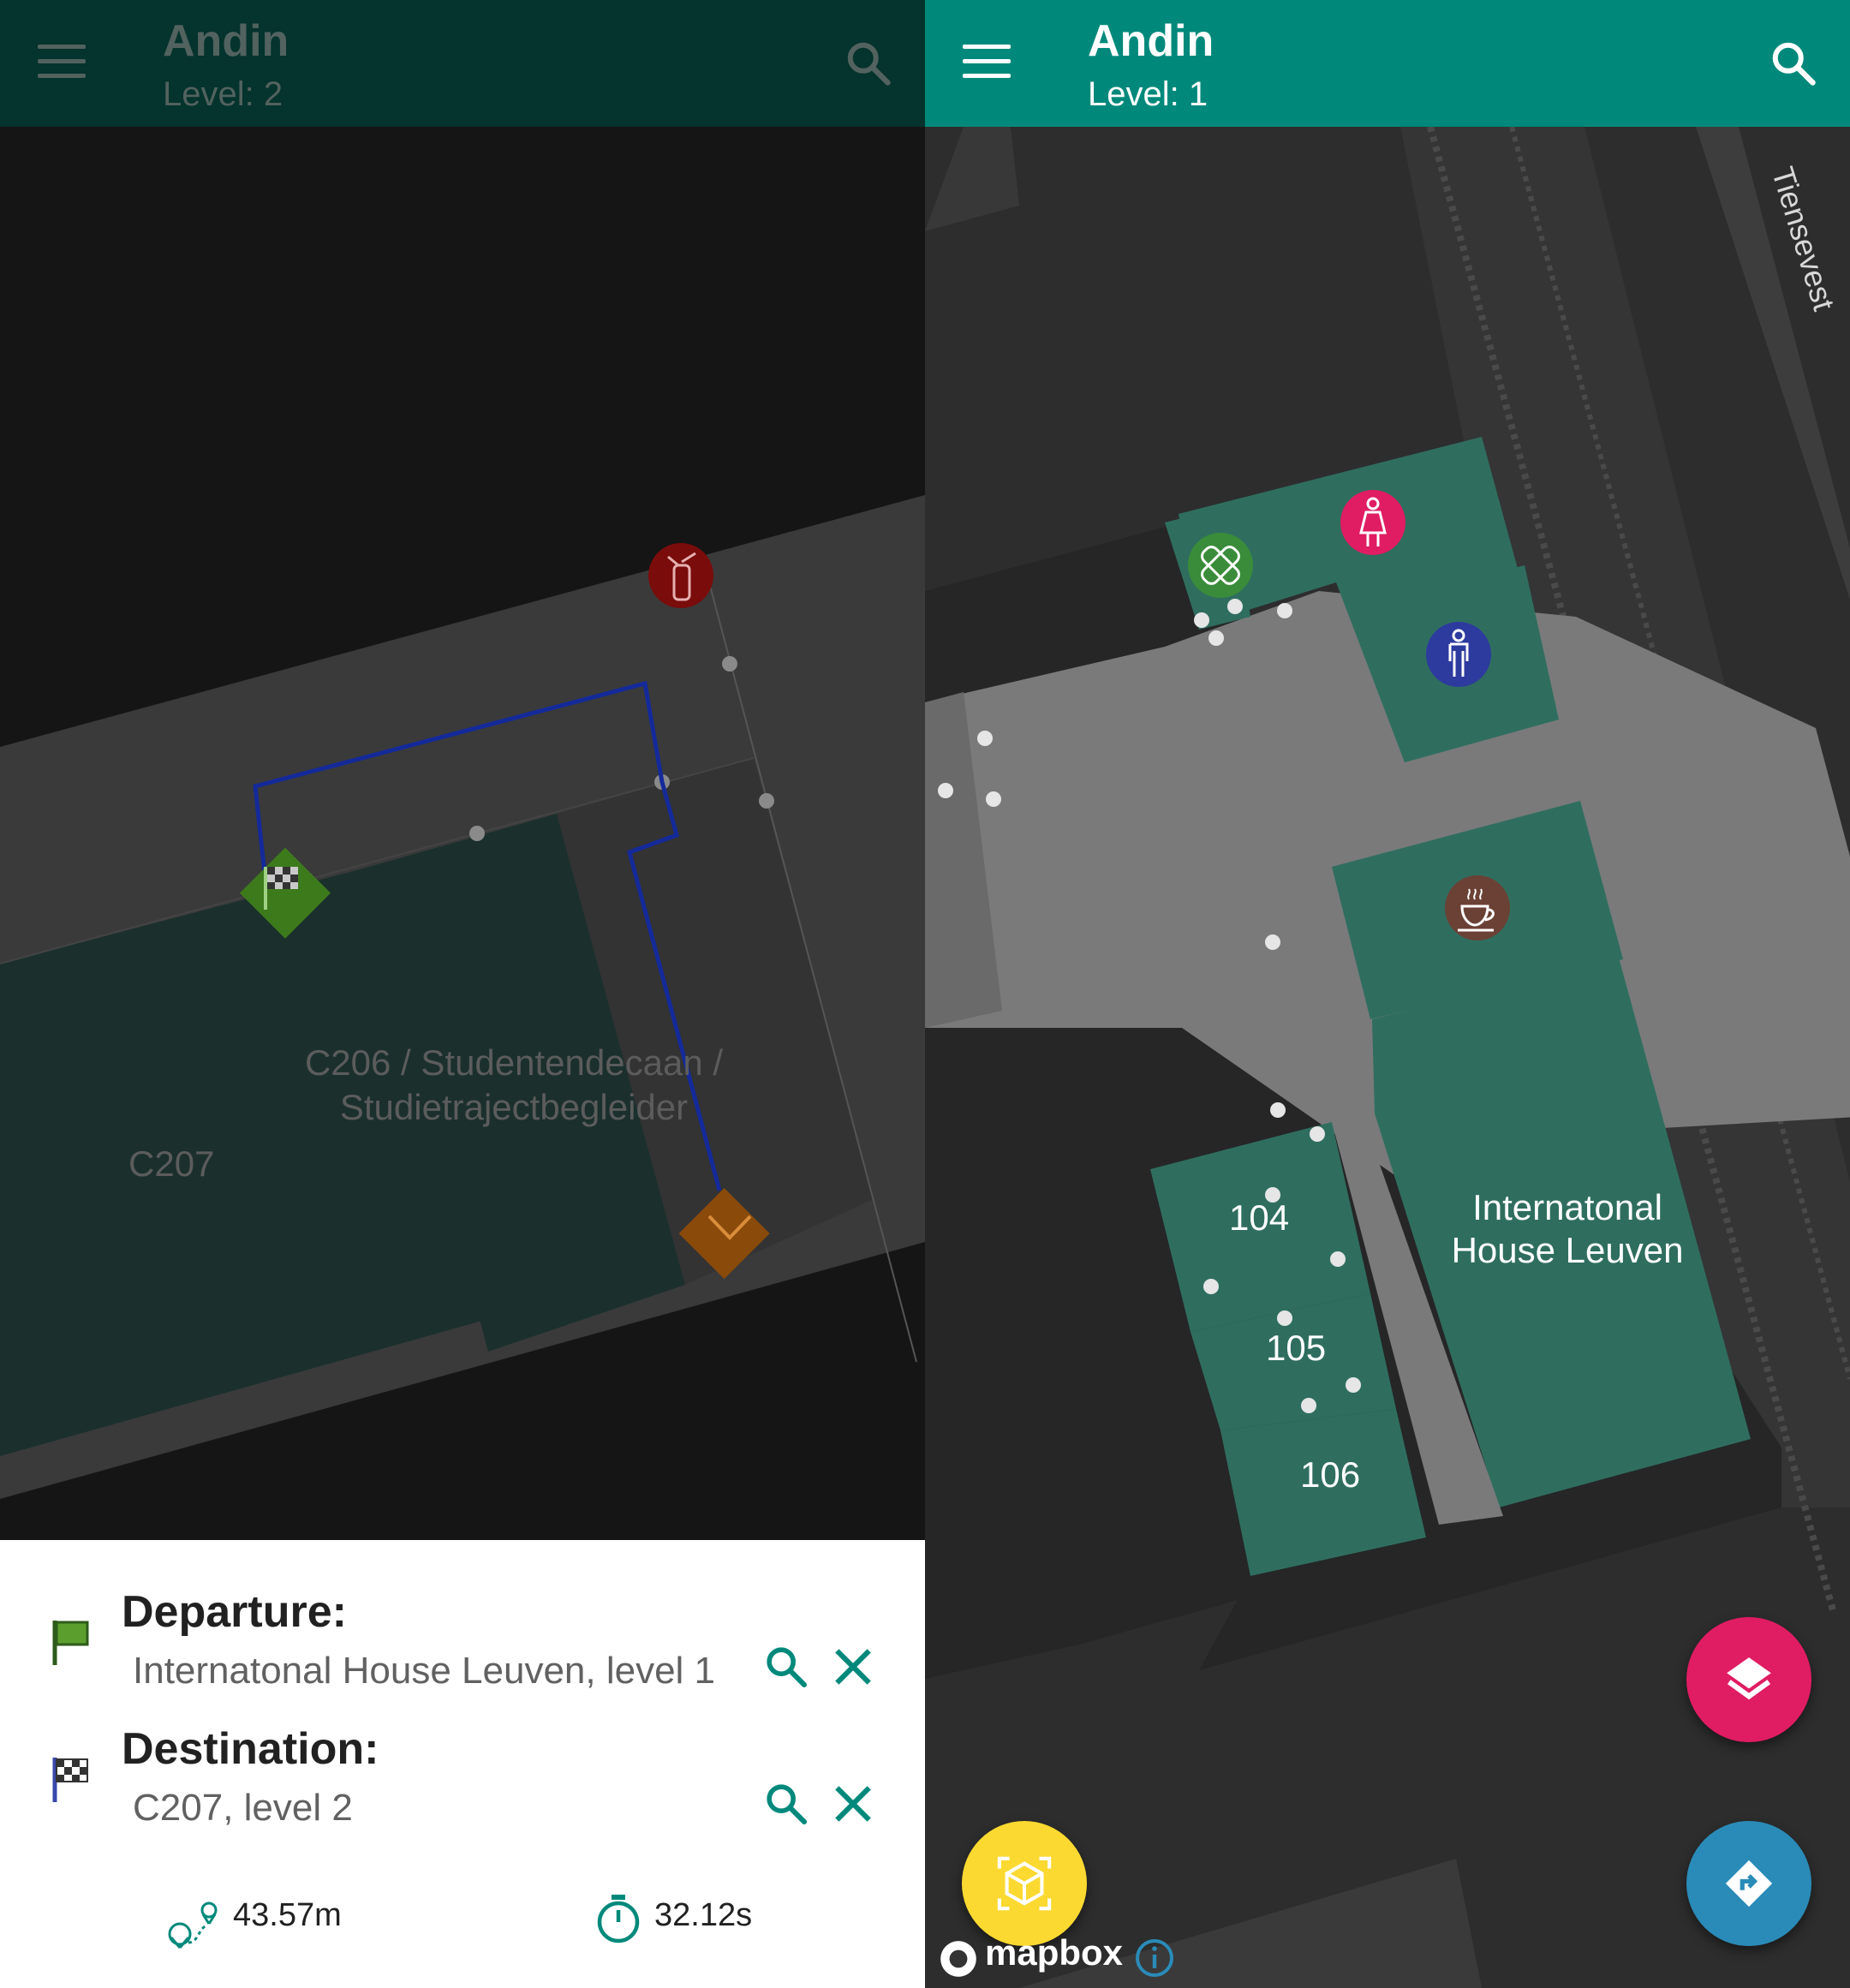 The image size is (1850, 1988). Describe the element at coordinates (853, 1667) in the screenshot. I see `departure-clear-icon` at that location.